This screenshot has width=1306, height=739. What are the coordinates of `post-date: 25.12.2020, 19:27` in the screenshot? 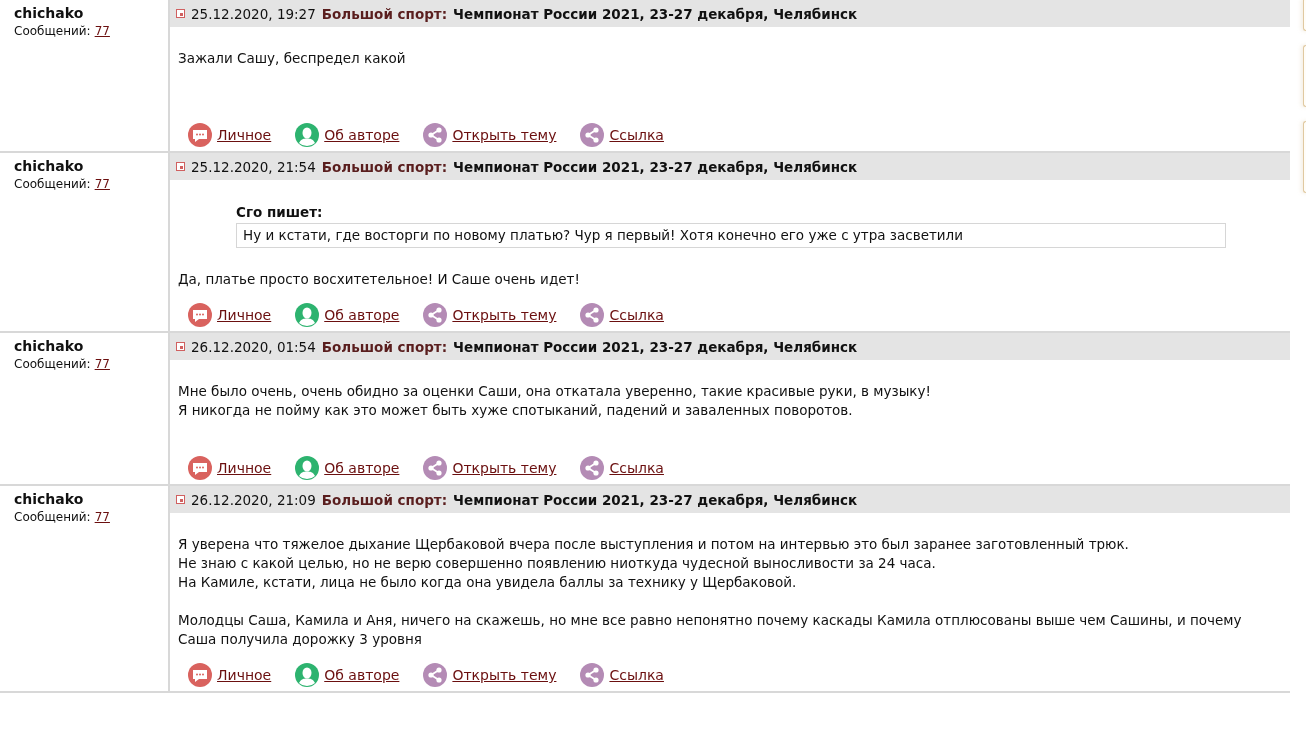 It's located at (253, 13).